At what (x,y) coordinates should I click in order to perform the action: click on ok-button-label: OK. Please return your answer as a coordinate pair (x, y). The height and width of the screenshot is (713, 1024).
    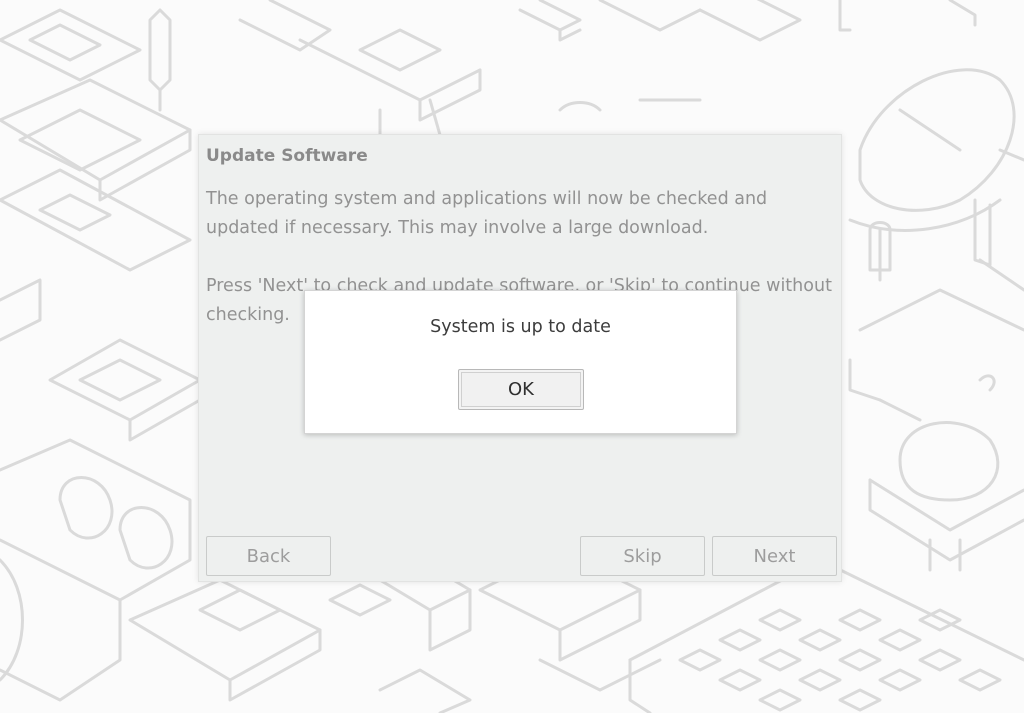
    Looking at the image, I should click on (521, 389).